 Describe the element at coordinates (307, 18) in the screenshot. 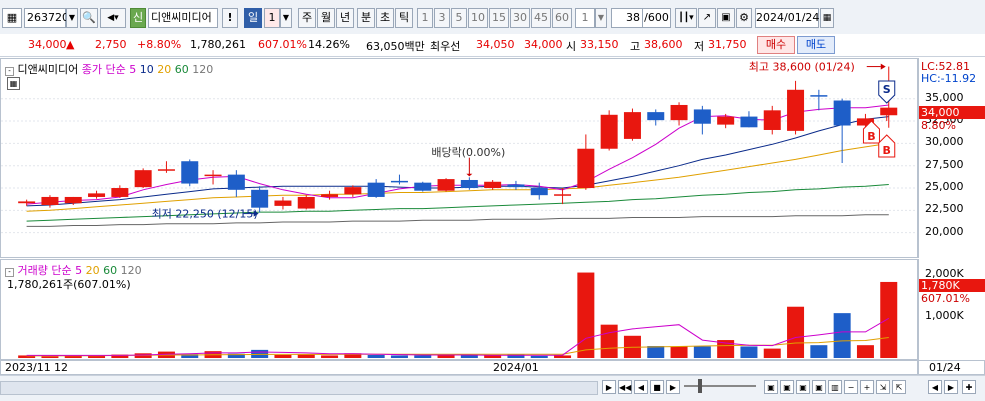

I see `period-week-button: 주` at that location.